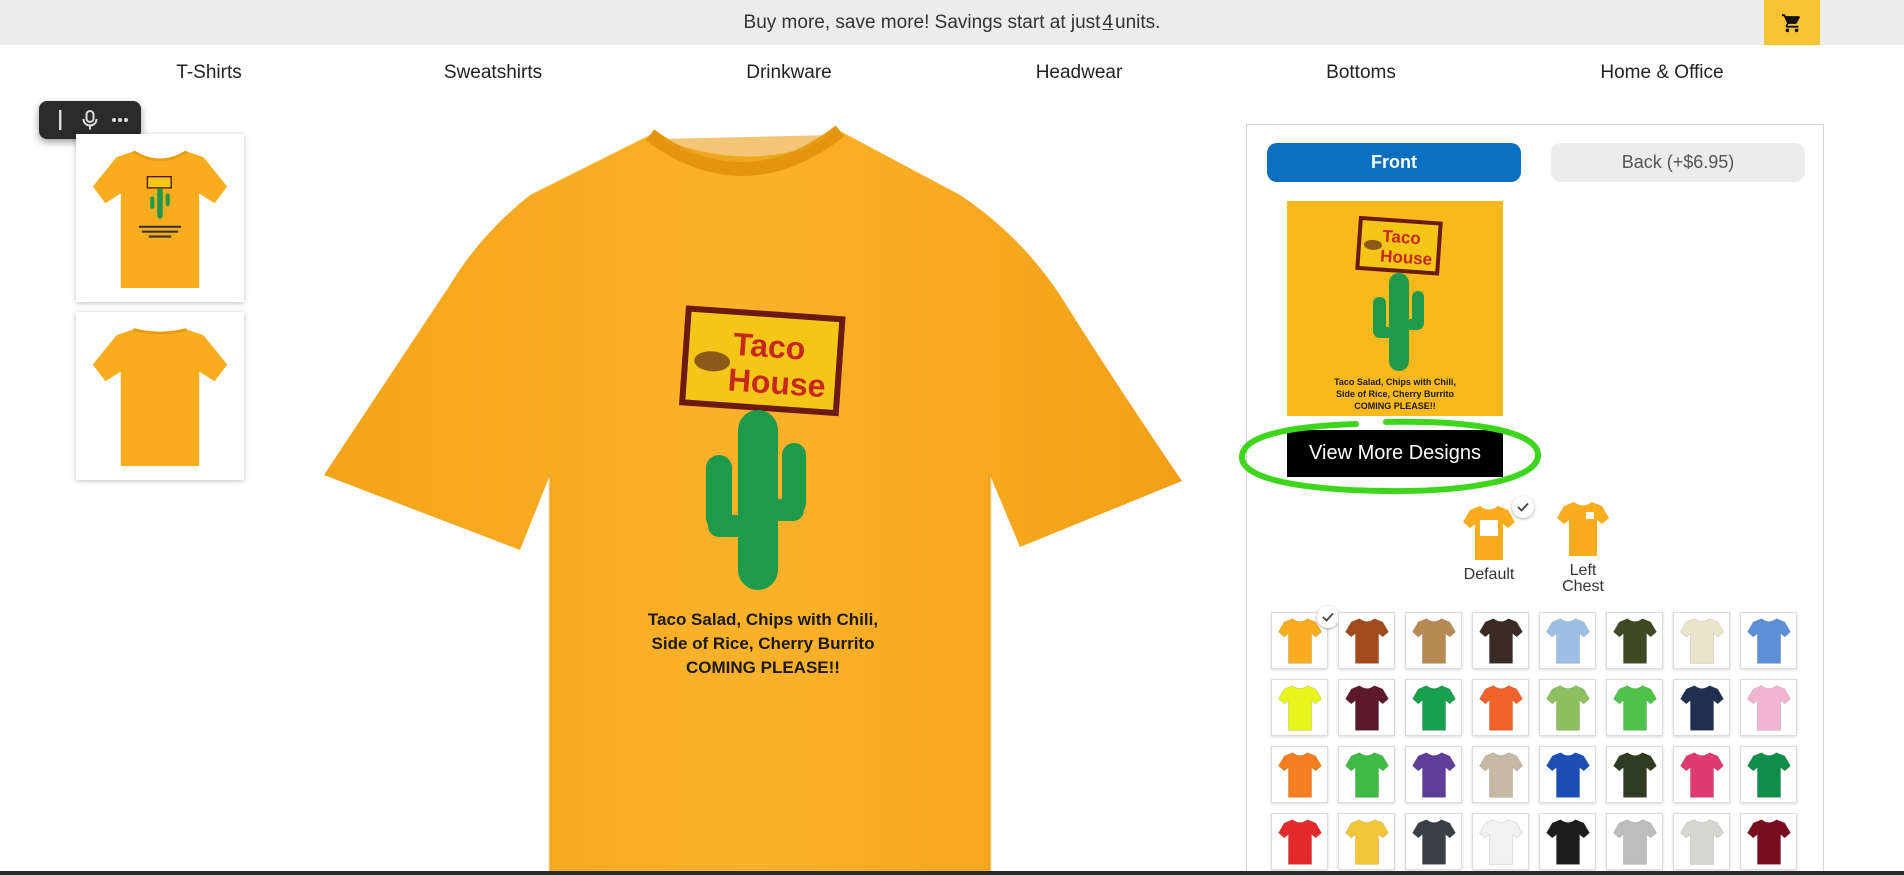 Image resolution: width=1904 pixels, height=875 pixels. I want to click on placement-left-chest-shirt-icon, so click(1583, 529).